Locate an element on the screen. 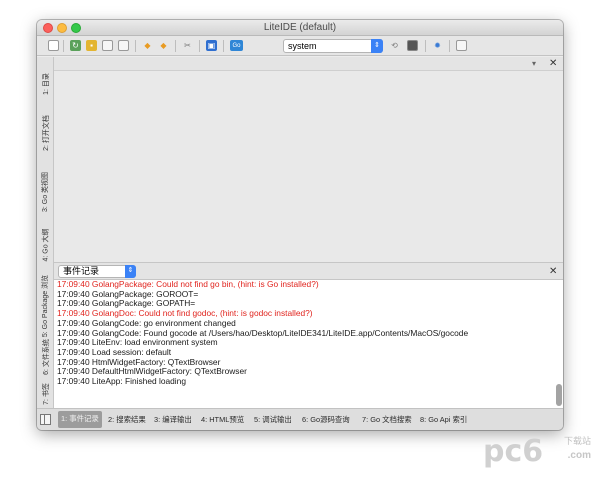 This screenshot has width=600, height=480. save-icon is located at coordinates (107, 45).